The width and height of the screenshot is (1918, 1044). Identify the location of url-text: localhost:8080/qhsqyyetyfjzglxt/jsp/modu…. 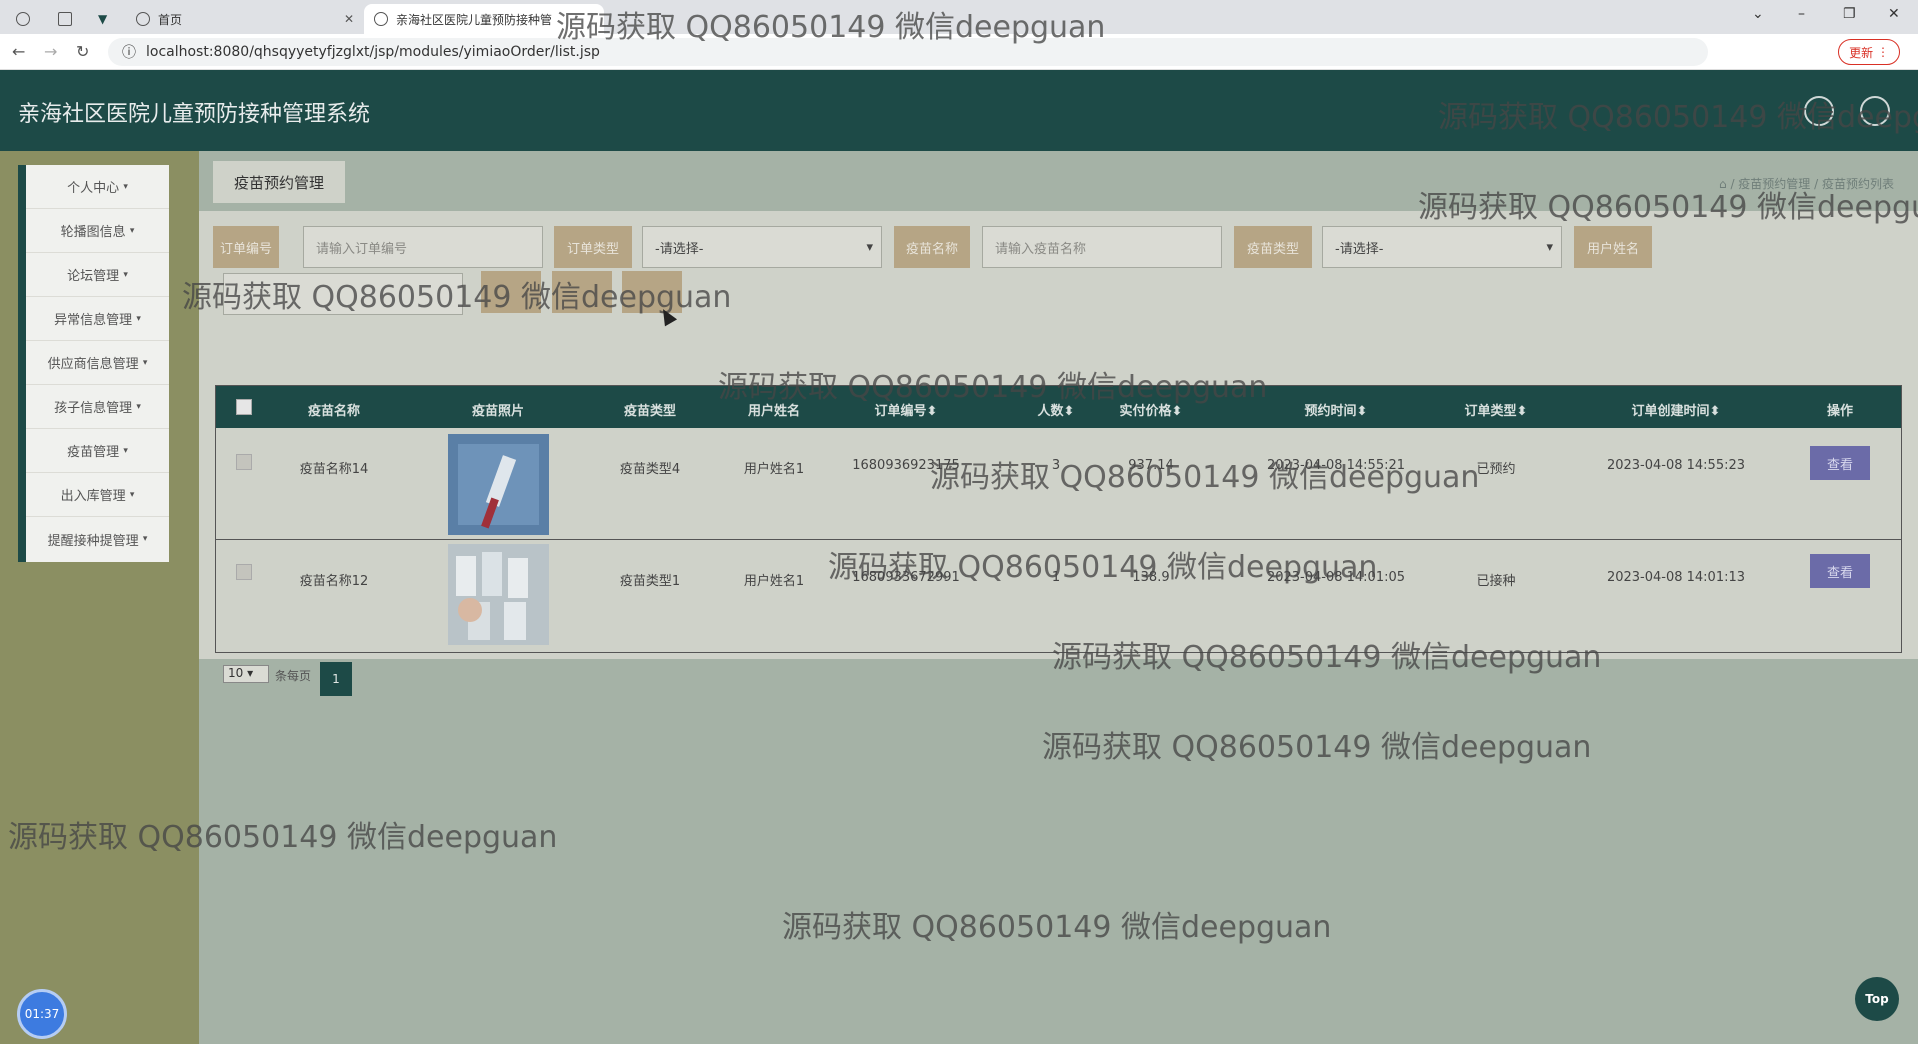
(373, 52).